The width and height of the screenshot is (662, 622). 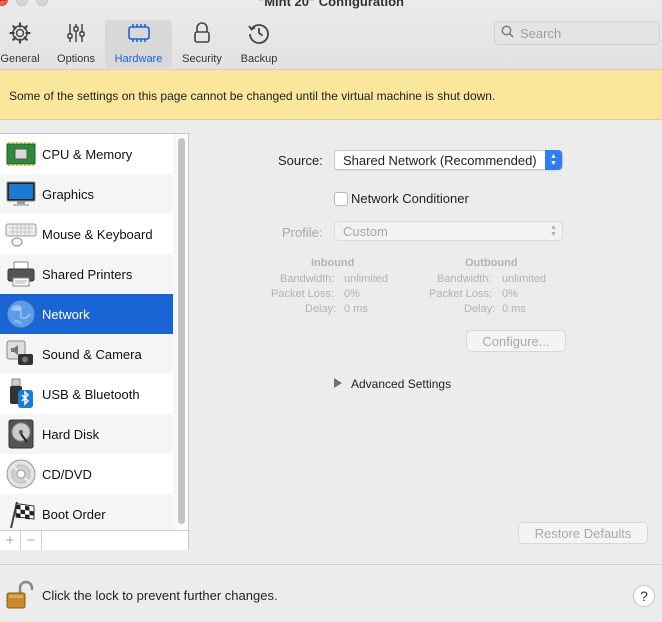 What do you see at coordinates (138, 33) in the screenshot?
I see `chip-icon` at bounding box center [138, 33].